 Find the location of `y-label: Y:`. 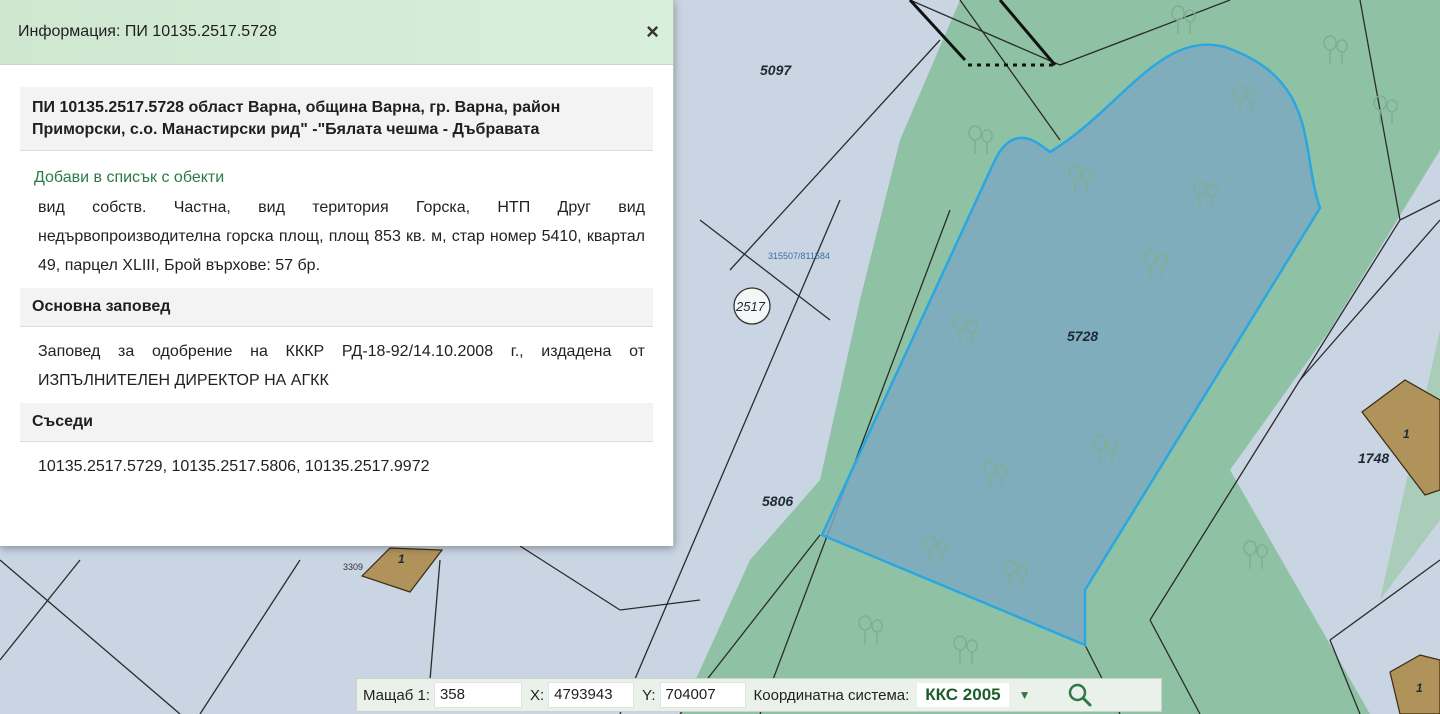

y-label: Y: is located at coordinates (649, 695).